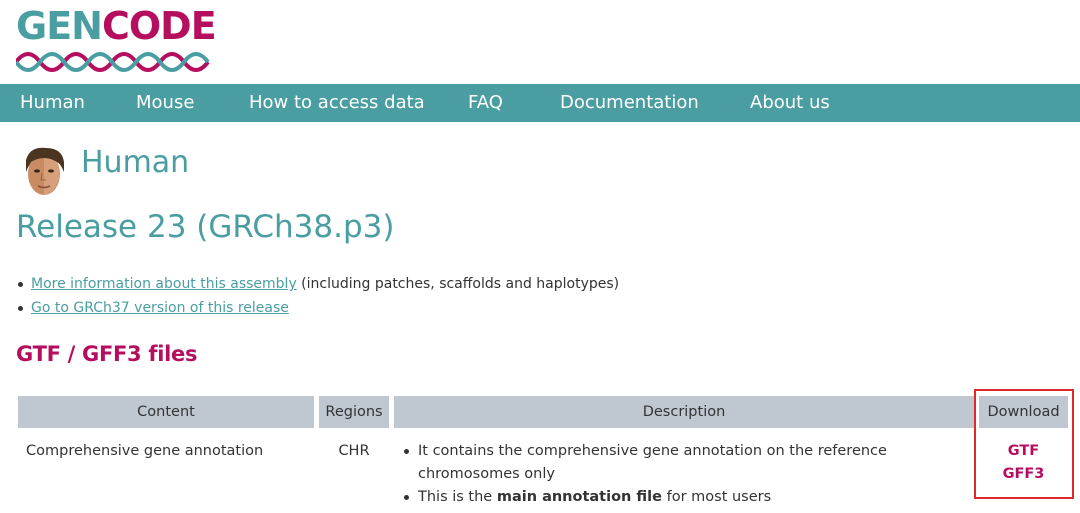  I want to click on gencode-logo: GENCODE, so click(116, 41).